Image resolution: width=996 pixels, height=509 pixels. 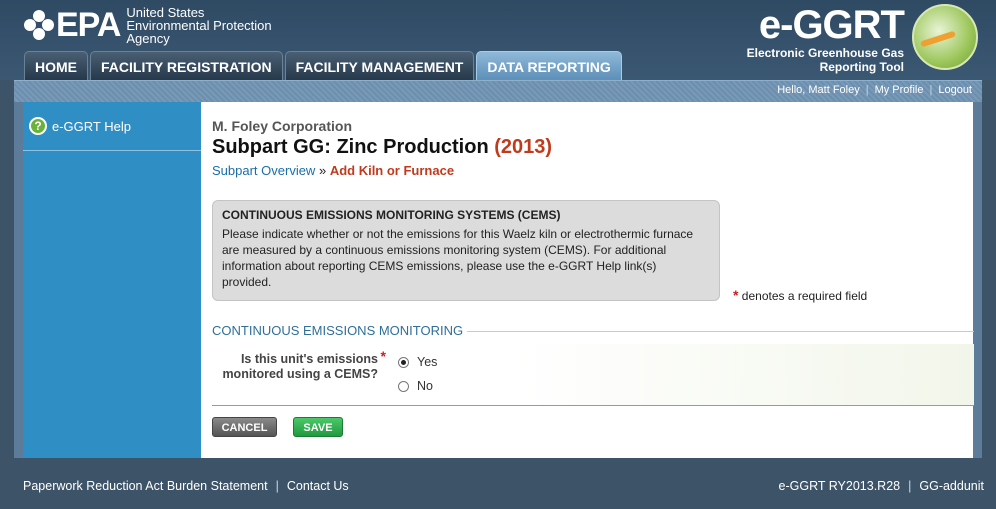 I want to click on logout-link: Logout, so click(x=955, y=90).